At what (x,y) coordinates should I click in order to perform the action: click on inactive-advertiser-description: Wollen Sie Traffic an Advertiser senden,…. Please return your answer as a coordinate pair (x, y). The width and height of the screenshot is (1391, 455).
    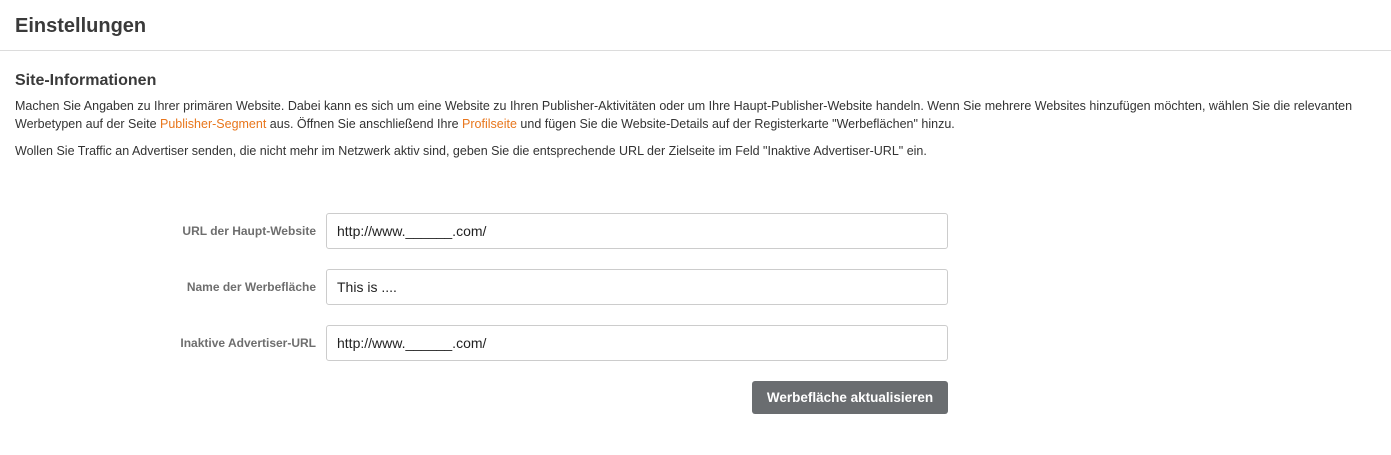
    Looking at the image, I should click on (471, 151).